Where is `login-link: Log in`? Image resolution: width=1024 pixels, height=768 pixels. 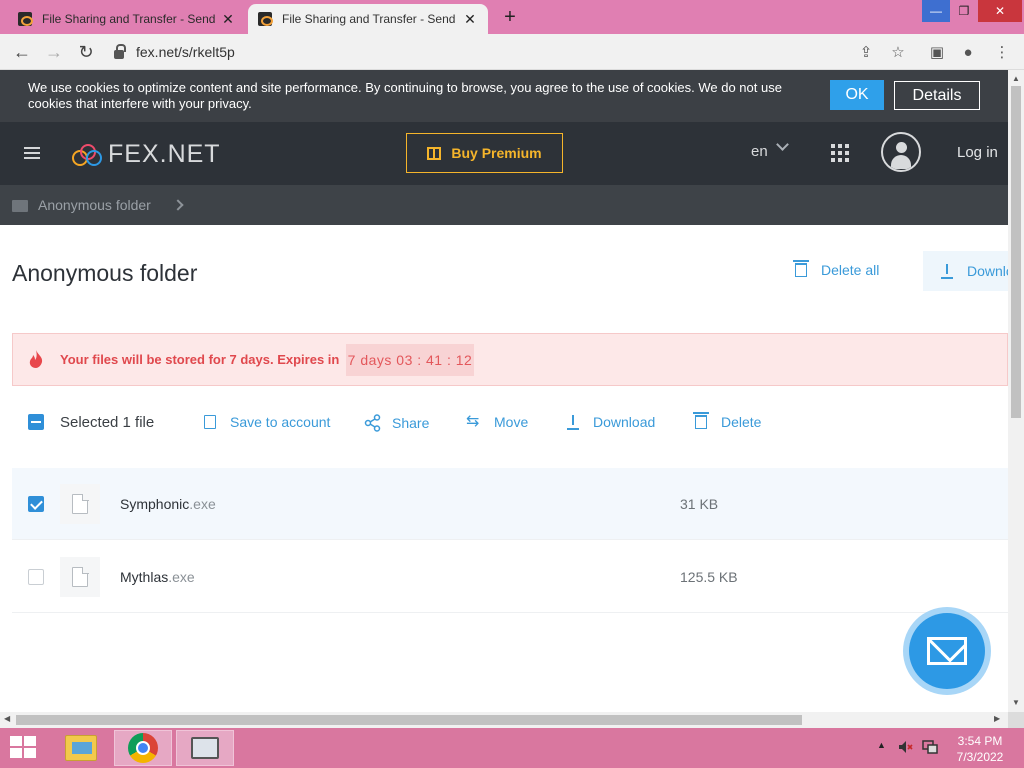
login-link: Log in is located at coordinates (977, 152).